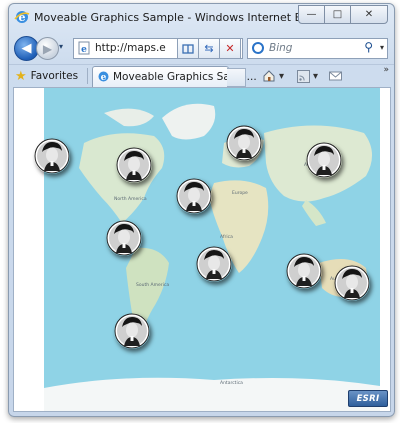  I want to click on page-icon: e, so click(84, 48).